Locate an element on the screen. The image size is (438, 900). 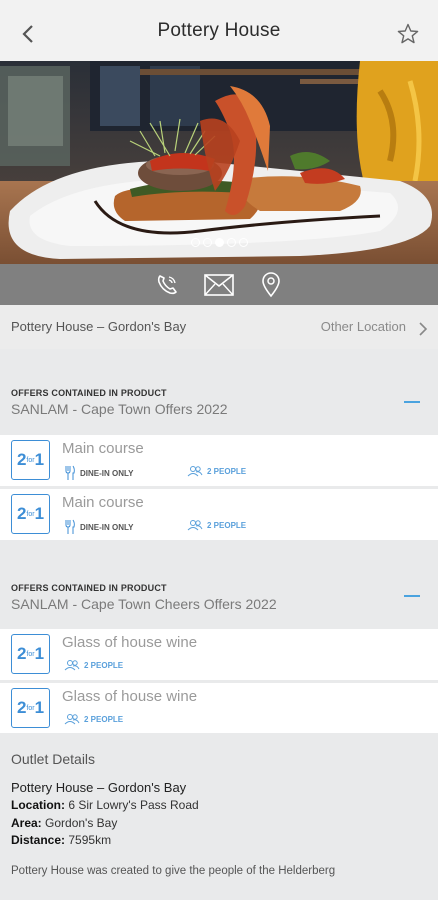
app-header: Pottery House is located at coordinates (219, 30).